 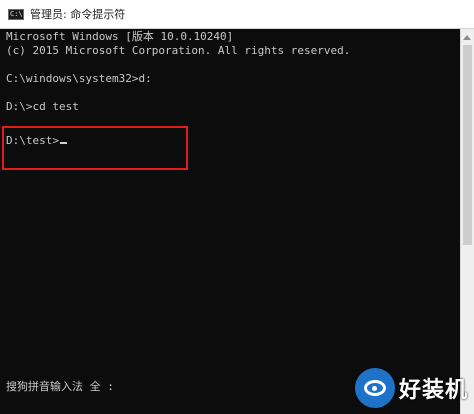 I want to click on window-title: 管理员: 命令提示符, so click(x=78, y=14).